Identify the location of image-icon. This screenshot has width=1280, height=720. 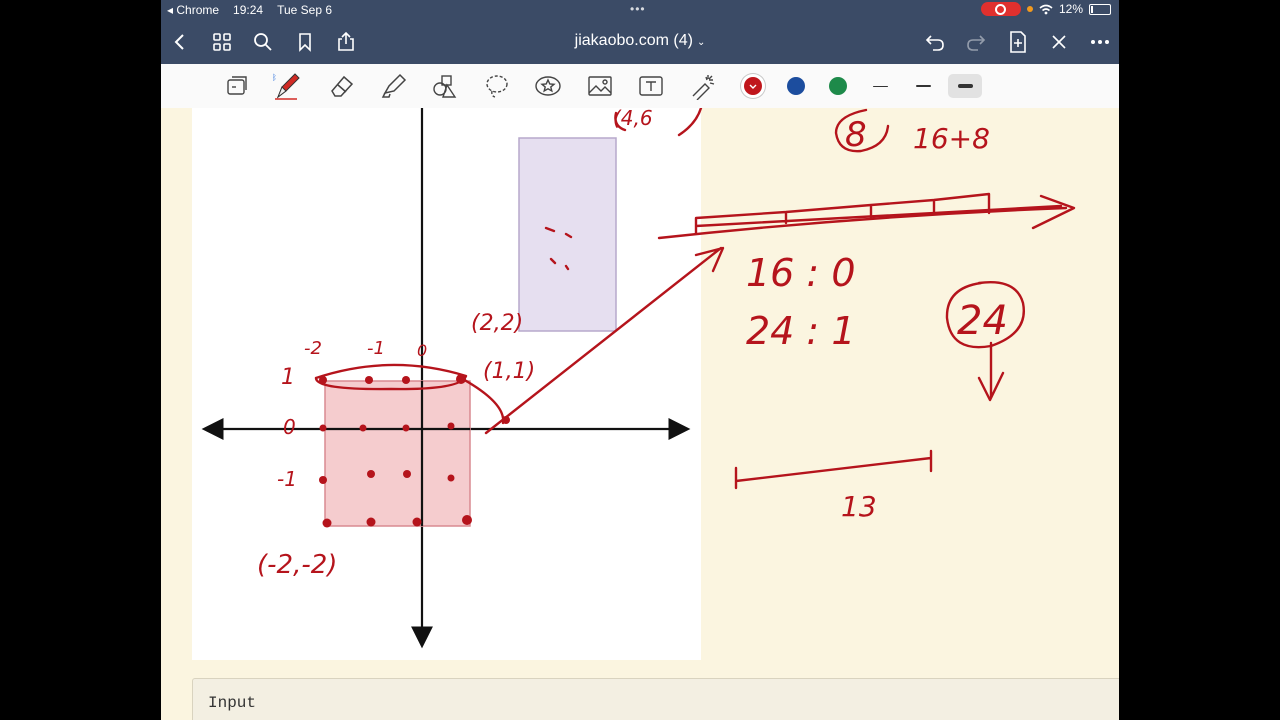
(600, 86).